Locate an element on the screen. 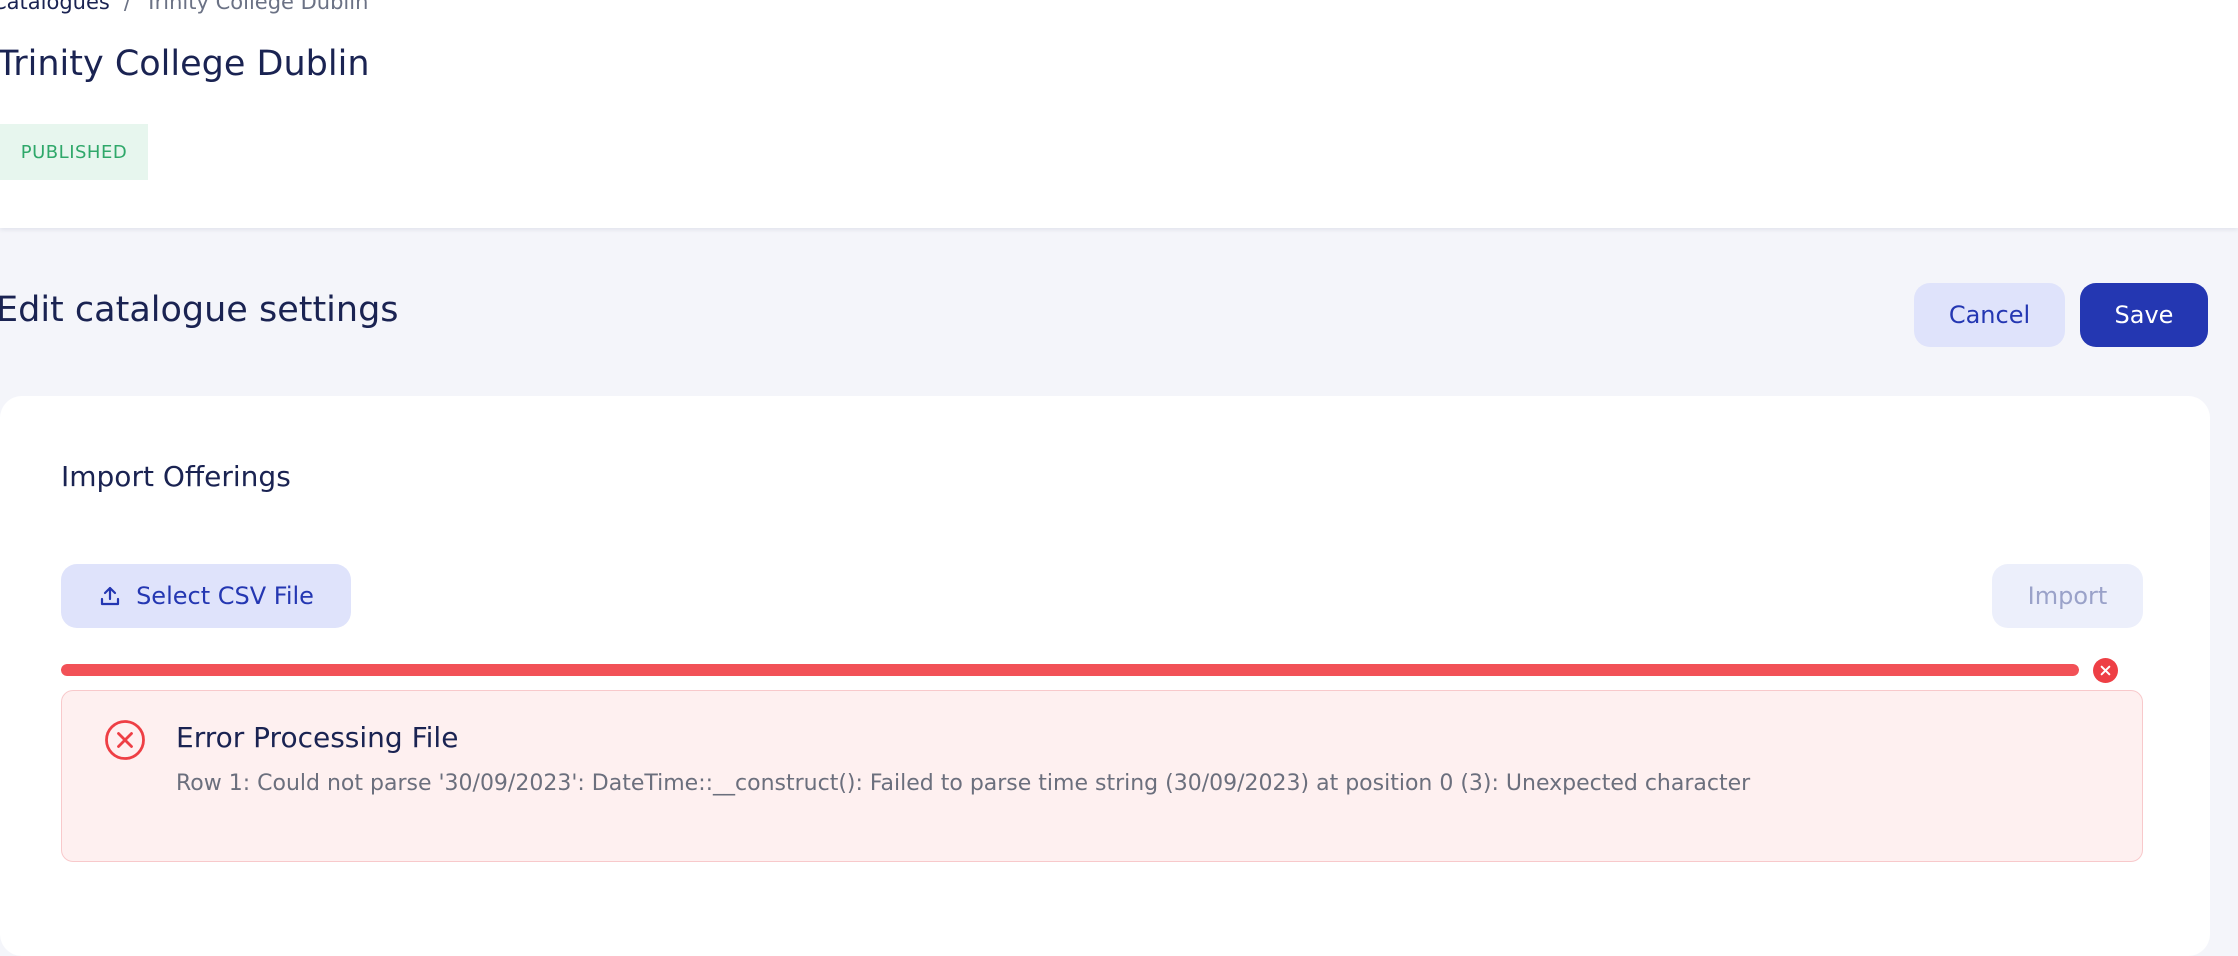  error-circle-icon is located at coordinates (125, 740).